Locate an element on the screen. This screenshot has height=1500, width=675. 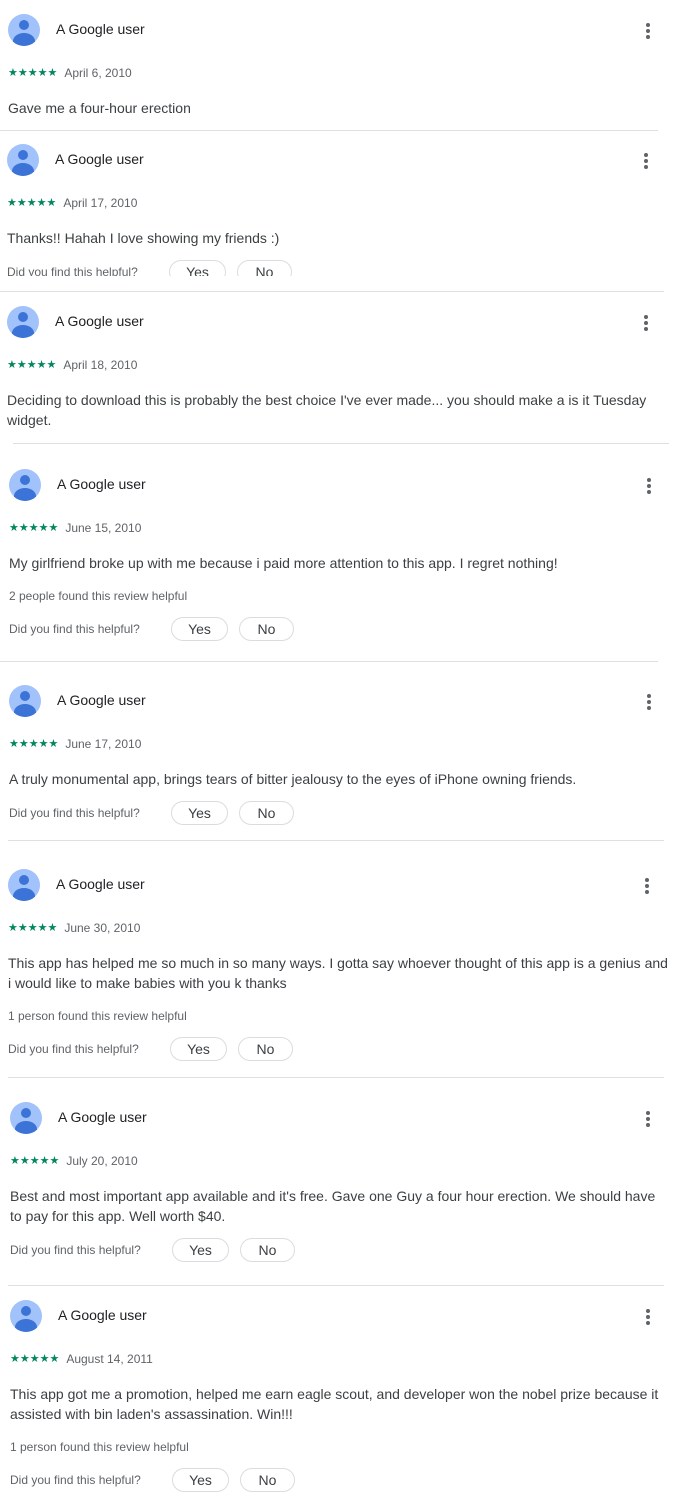
review-meta: ★★★★★ July 20, 2010 is located at coordinates (74, 1160).